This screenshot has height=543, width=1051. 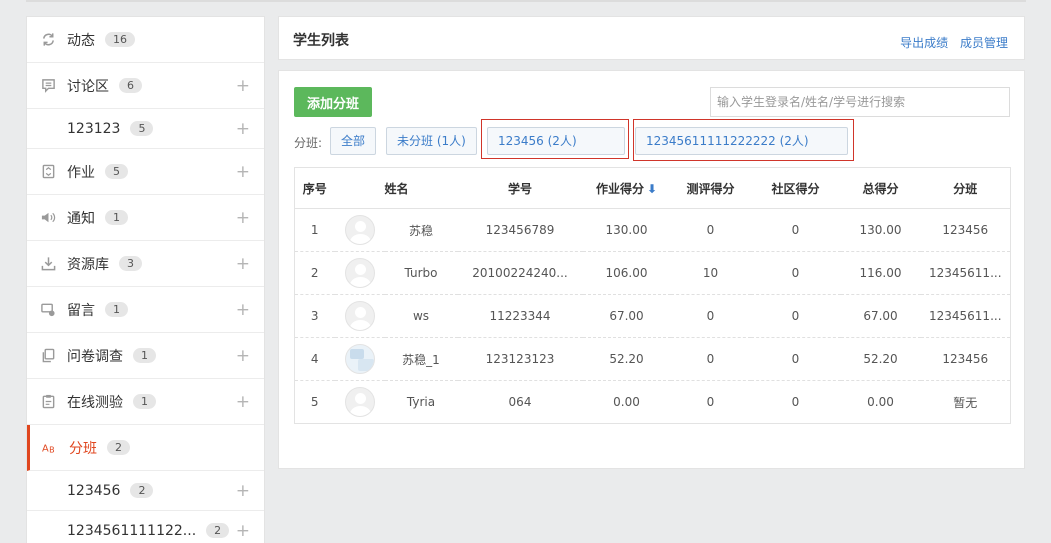 I want to click on header-links: 导出成绩 成员管理, so click(x=950, y=42).